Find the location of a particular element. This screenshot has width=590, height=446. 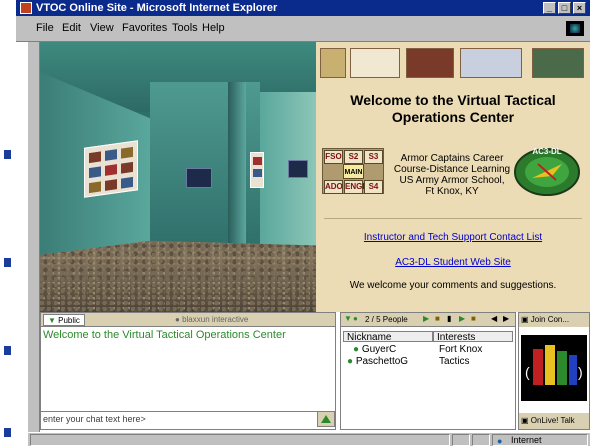

staff-ado: ADO is located at coordinates (333, 187).